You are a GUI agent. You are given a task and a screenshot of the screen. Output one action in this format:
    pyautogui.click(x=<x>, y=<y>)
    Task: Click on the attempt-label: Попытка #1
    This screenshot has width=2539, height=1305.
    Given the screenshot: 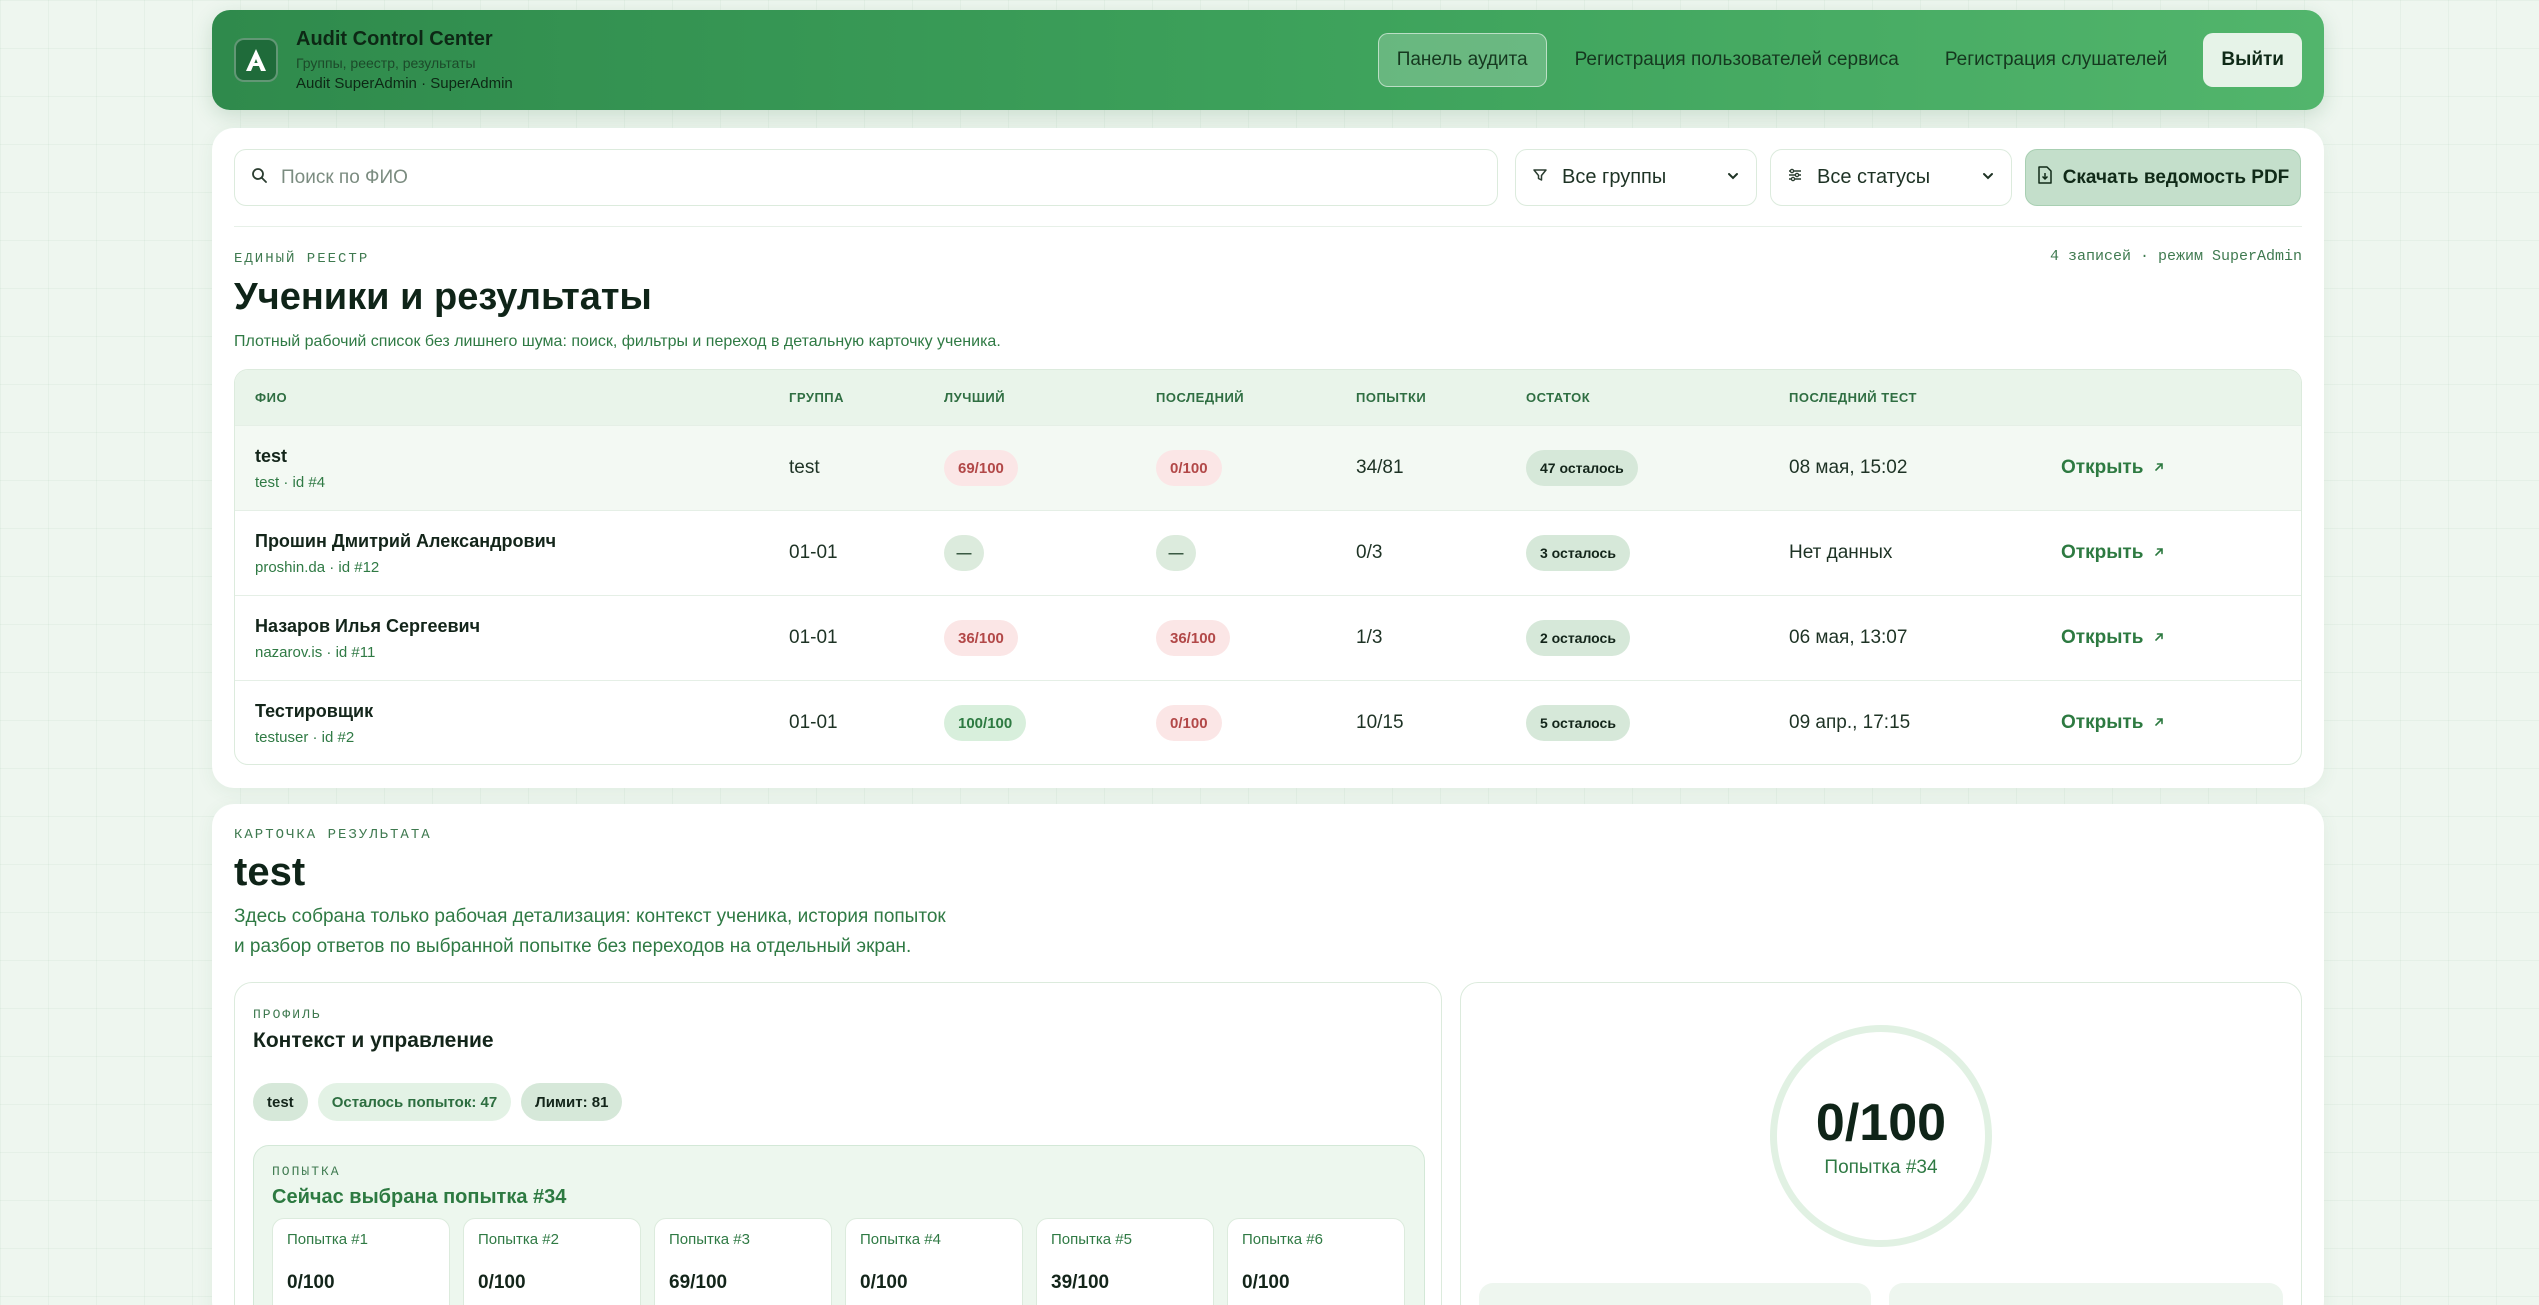 What is the action you would take?
    pyautogui.click(x=327, y=1239)
    